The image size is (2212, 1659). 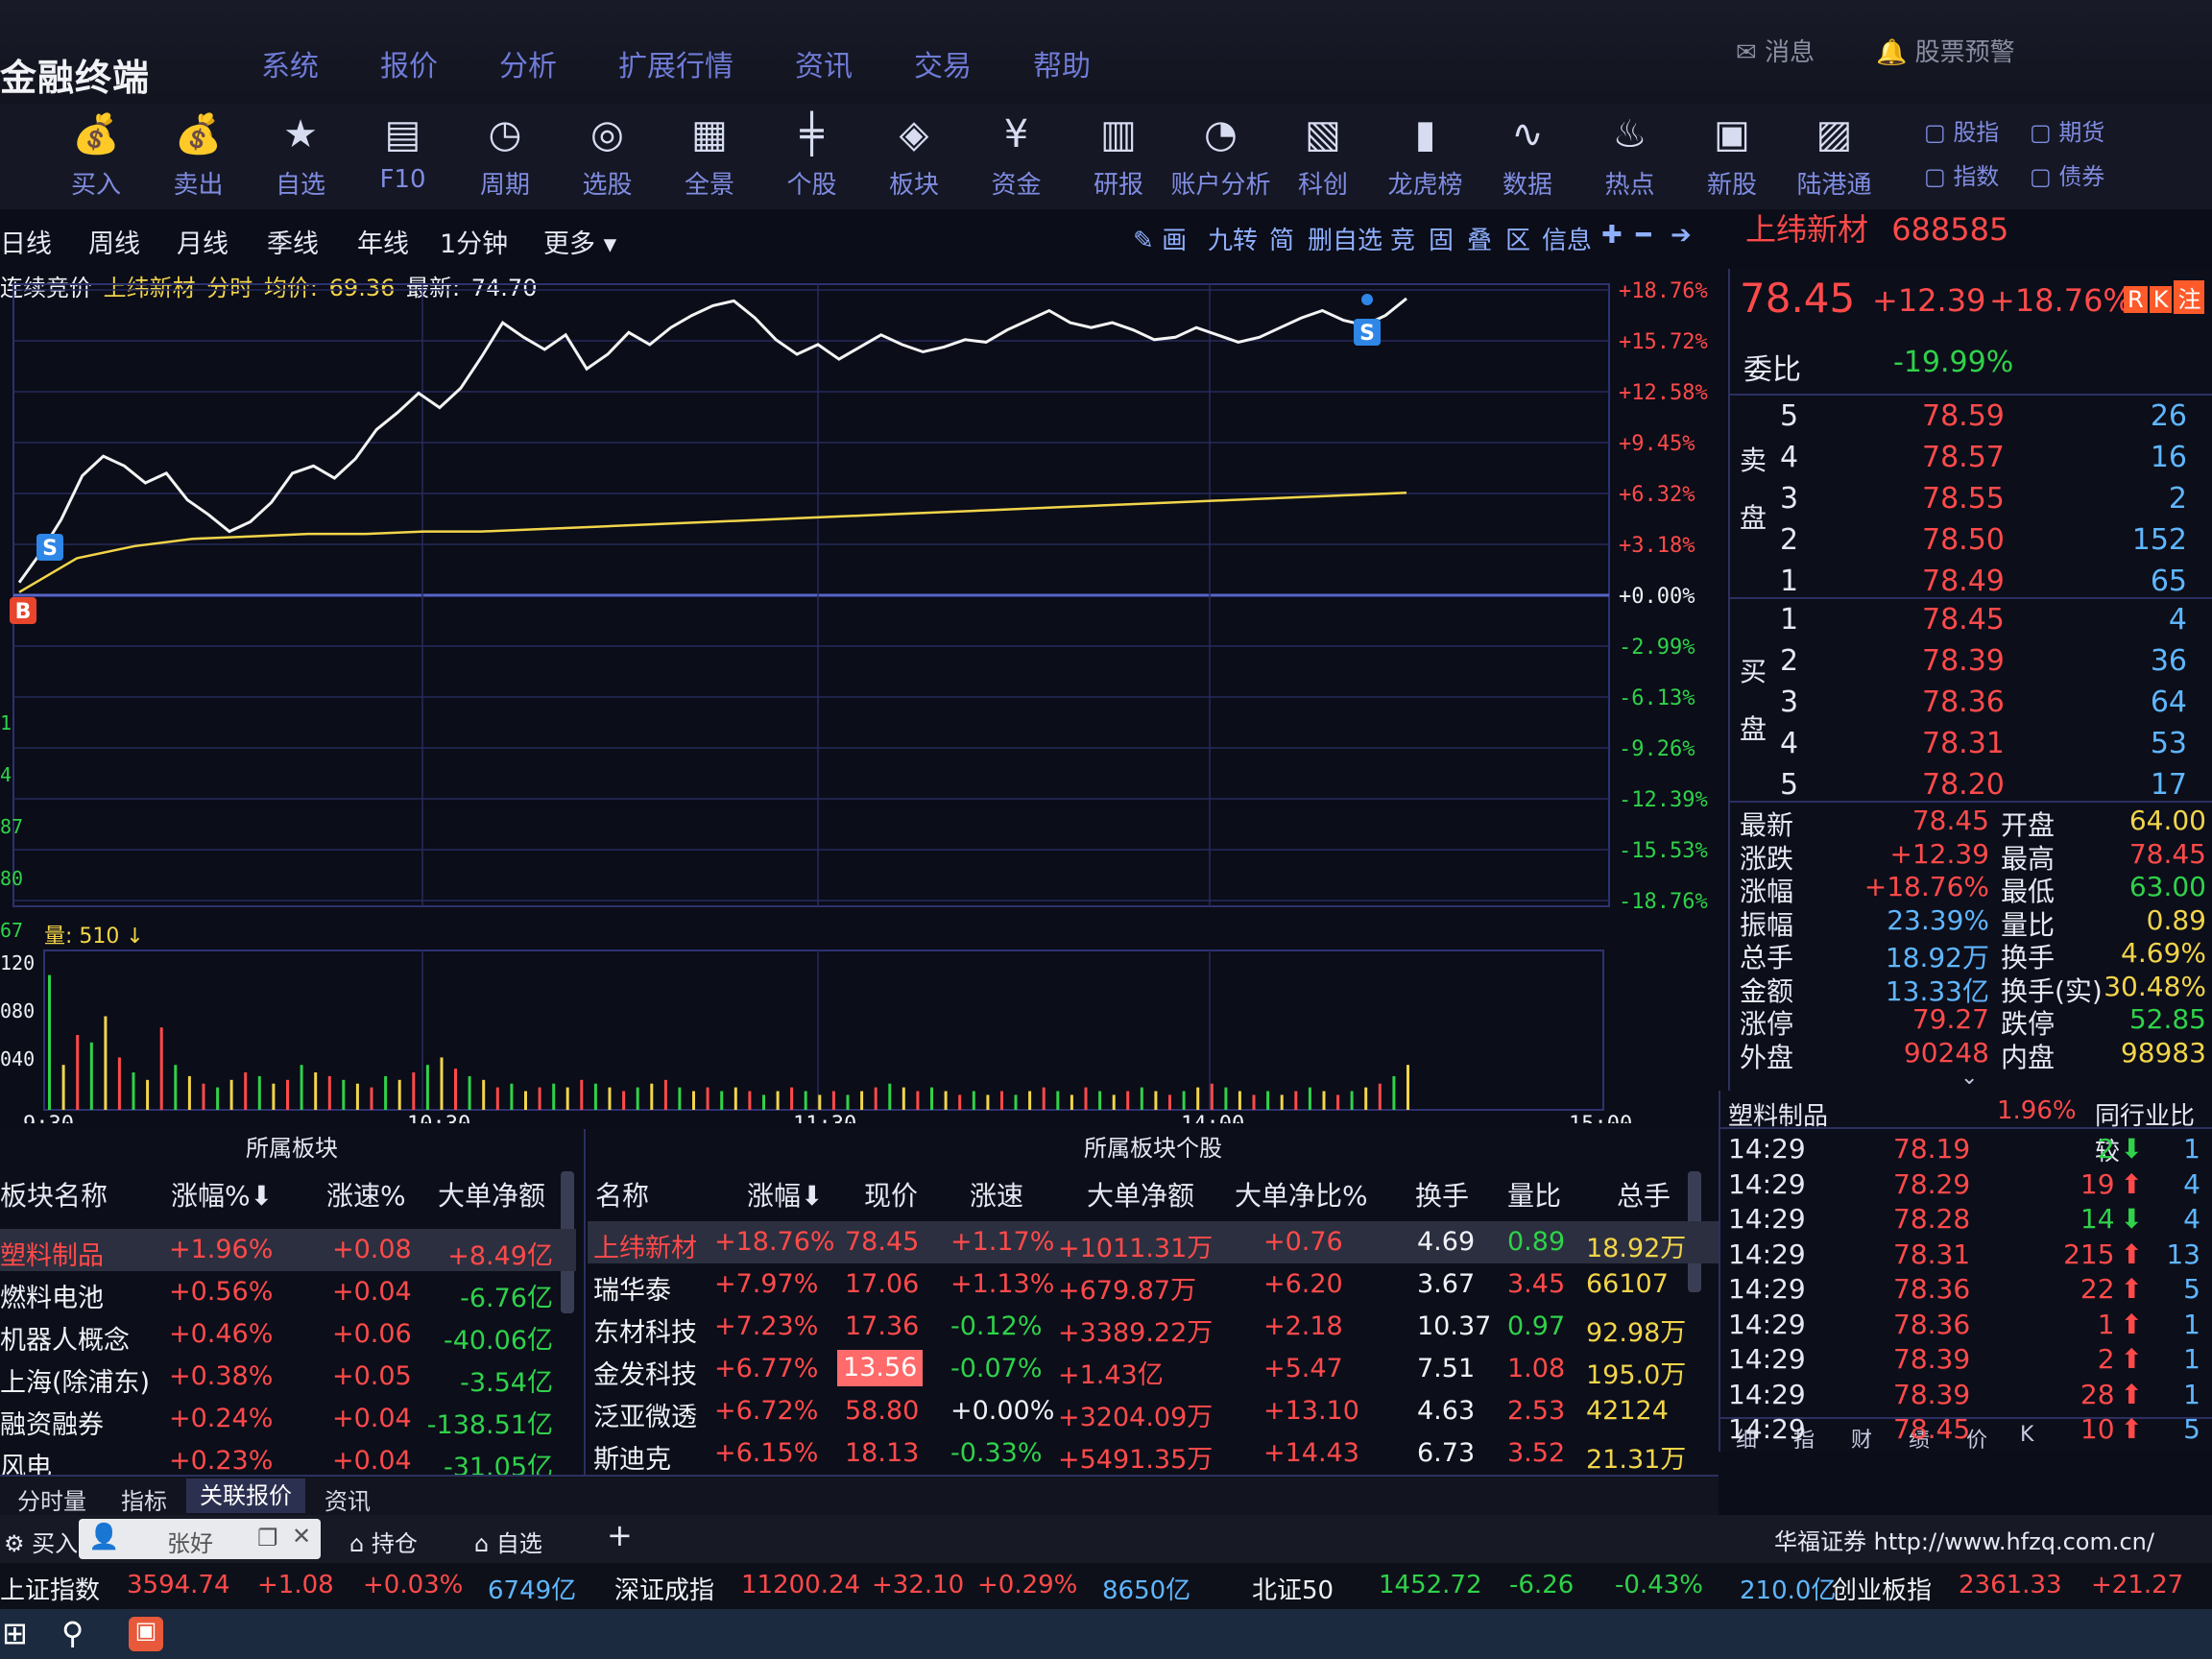 What do you see at coordinates (1835, 155) in the screenshot?
I see `toolbar-hk-button: ▨ 陆港通` at bounding box center [1835, 155].